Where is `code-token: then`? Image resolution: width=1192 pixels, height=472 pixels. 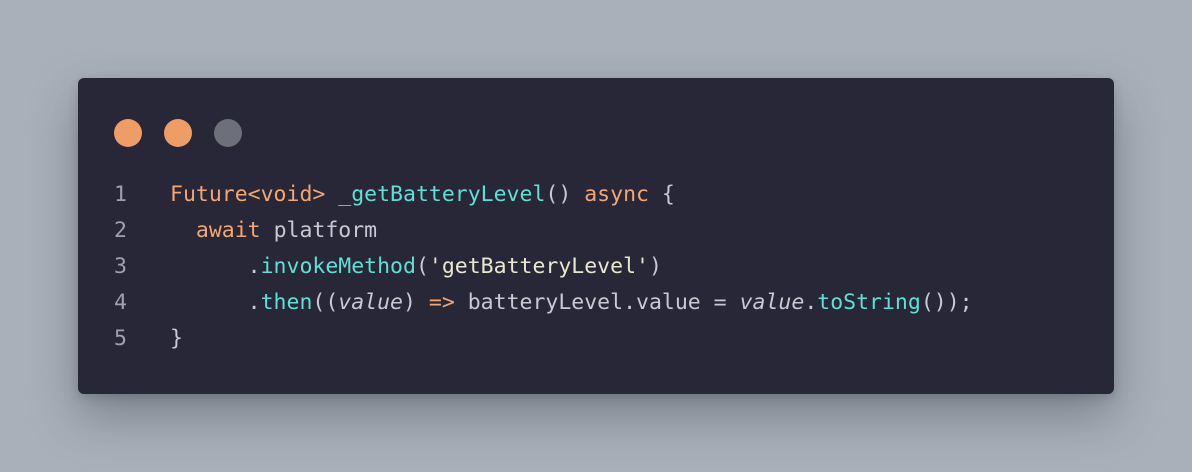
code-token: then is located at coordinates (286, 302).